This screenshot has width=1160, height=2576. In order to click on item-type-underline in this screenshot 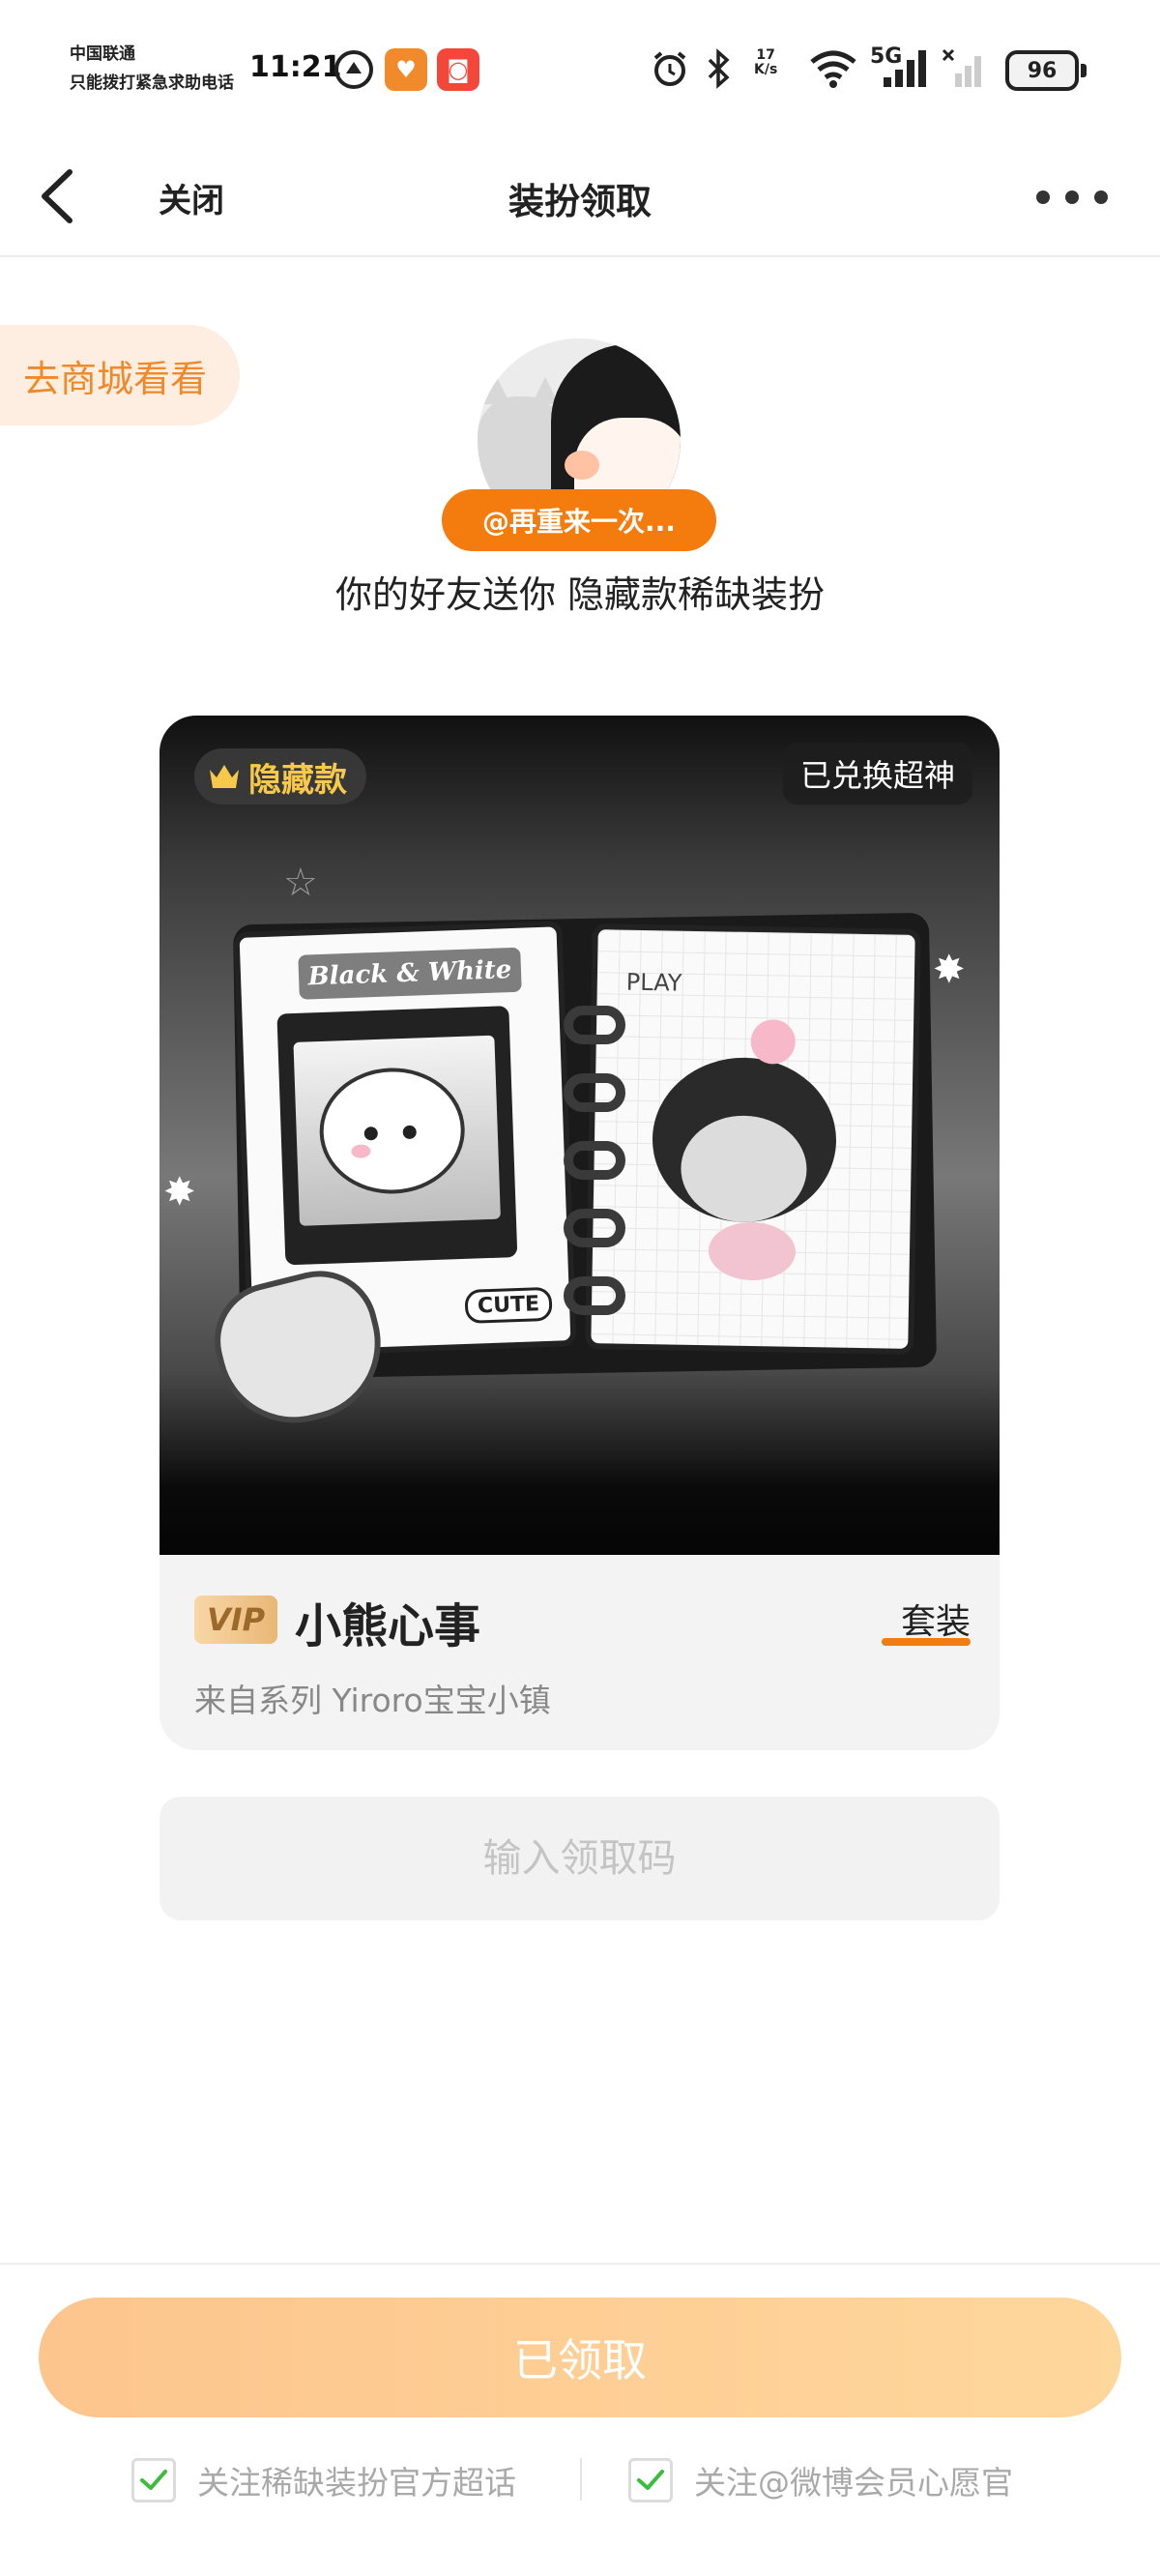, I will do `click(927, 1642)`.